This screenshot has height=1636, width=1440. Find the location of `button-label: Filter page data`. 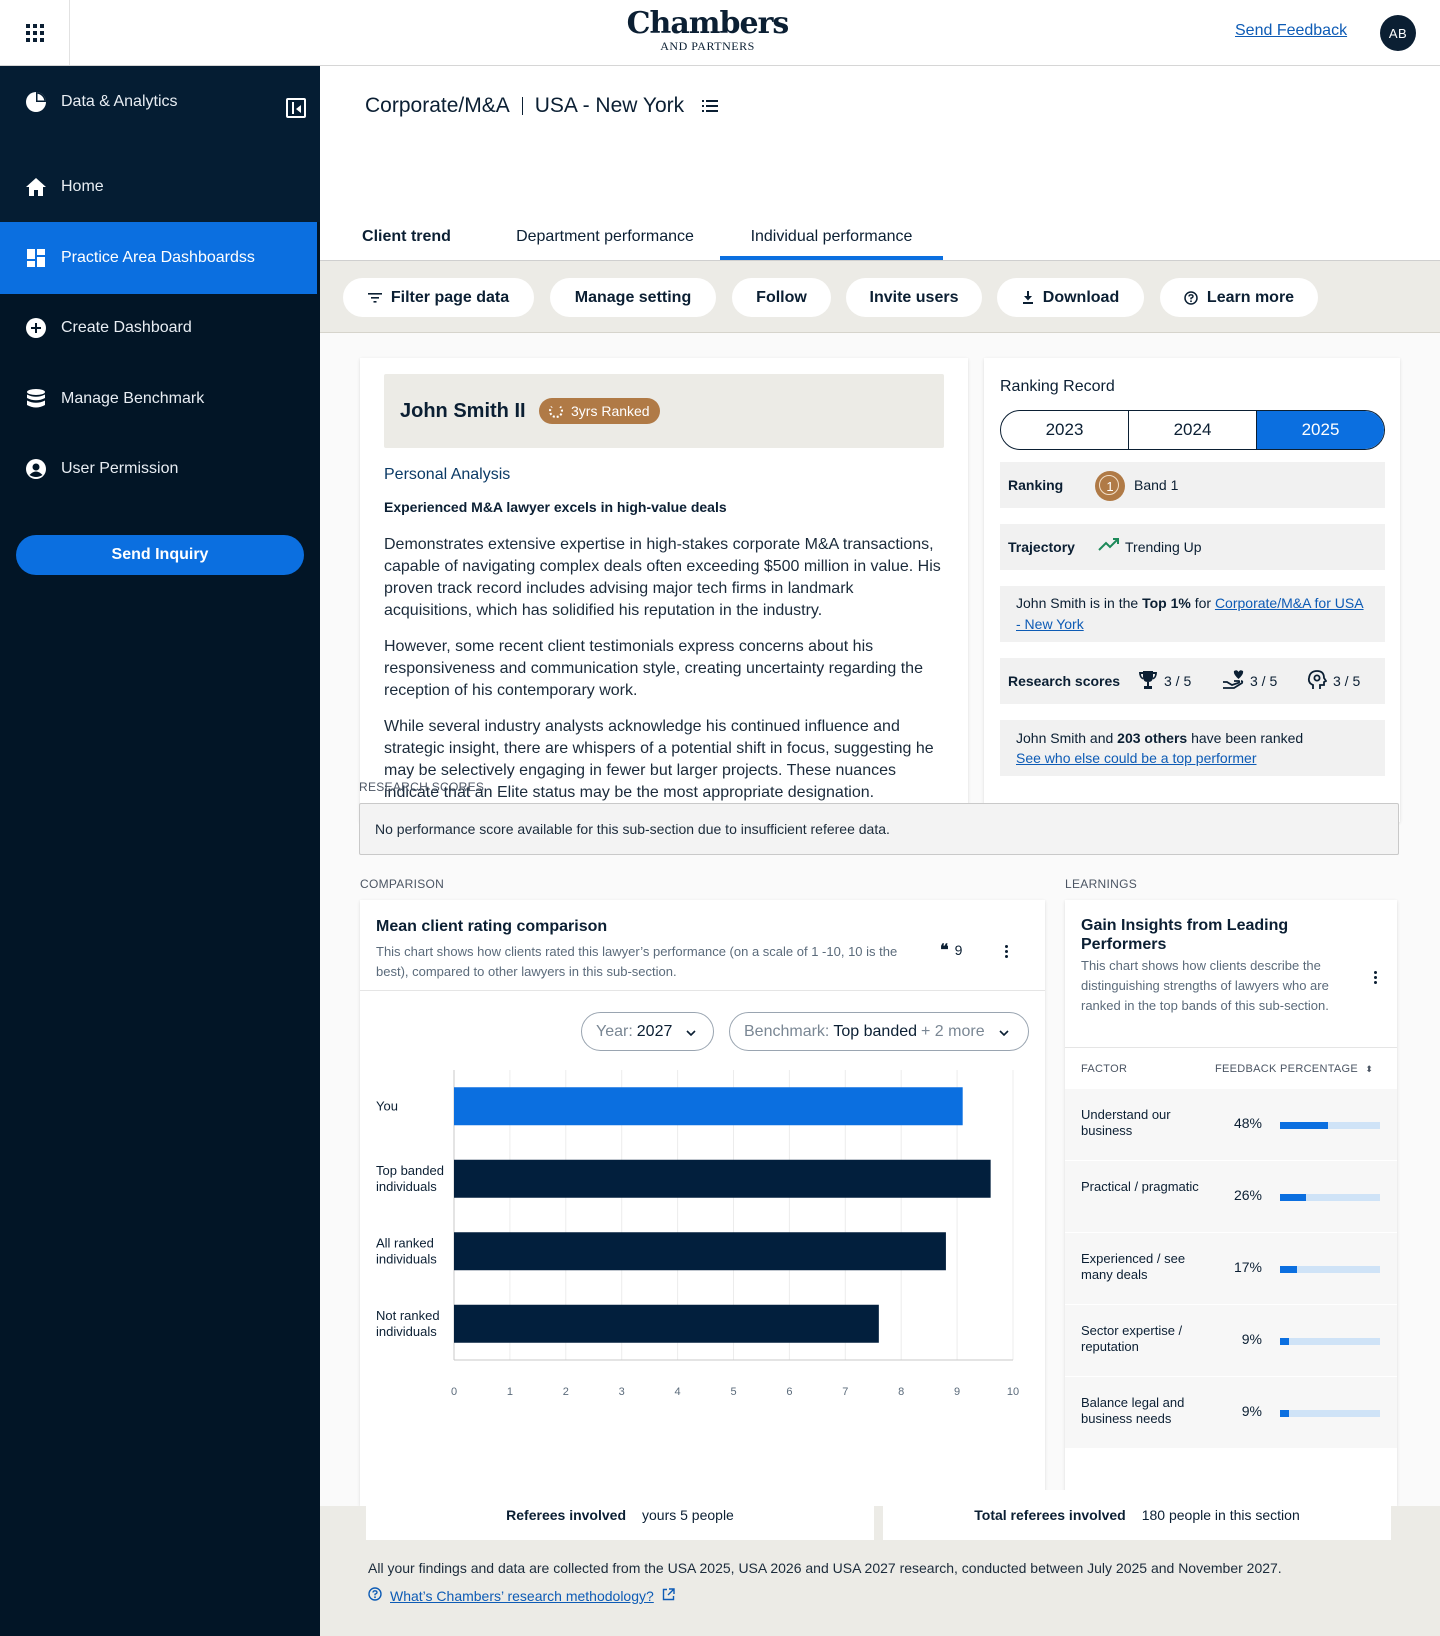

button-label: Filter page data is located at coordinates (450, 297).